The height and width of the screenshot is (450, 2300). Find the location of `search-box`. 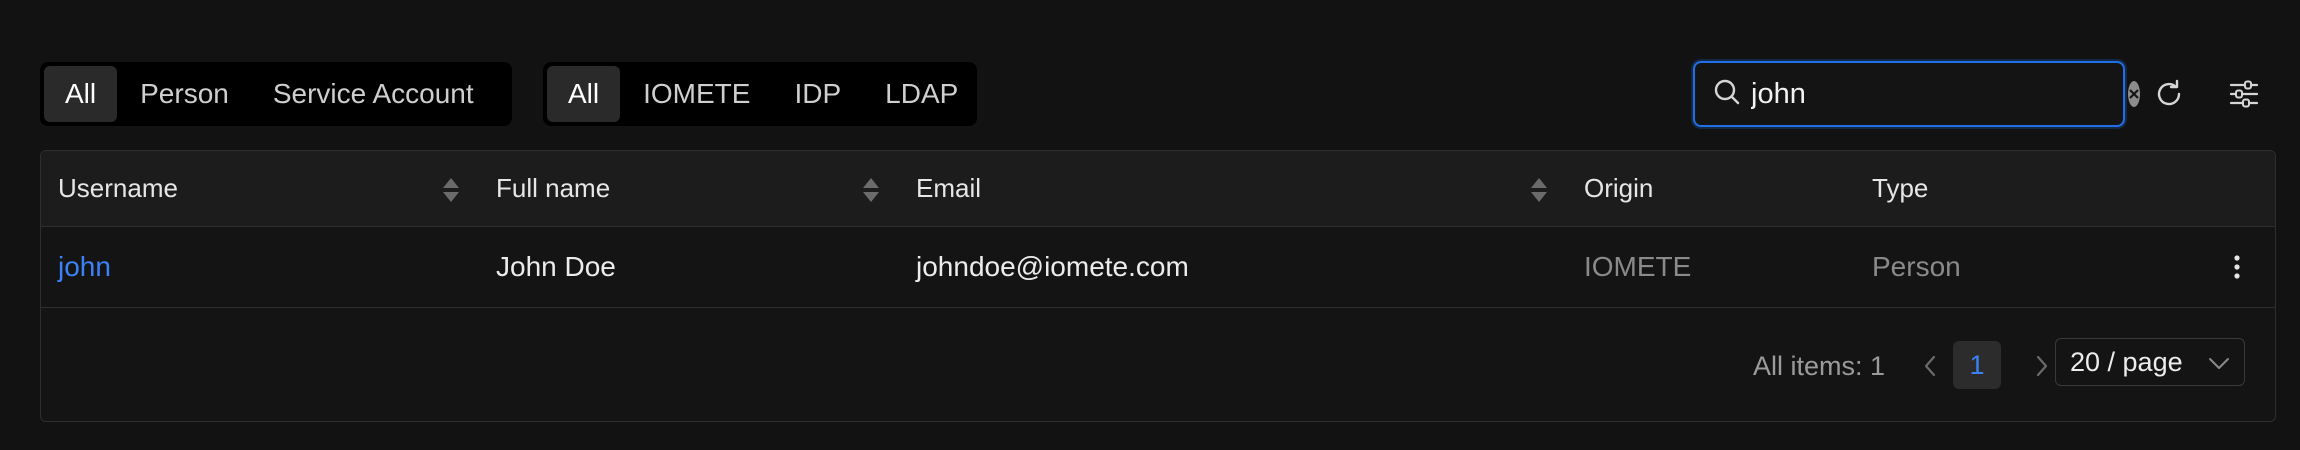

search-box is located at coordinates (1916, 94).